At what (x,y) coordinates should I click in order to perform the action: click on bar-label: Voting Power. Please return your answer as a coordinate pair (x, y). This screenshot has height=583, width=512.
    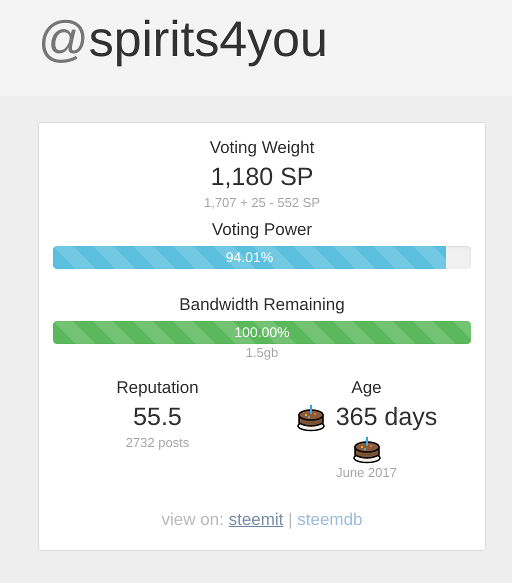
    Looking at the image, I should click on (262, 230).